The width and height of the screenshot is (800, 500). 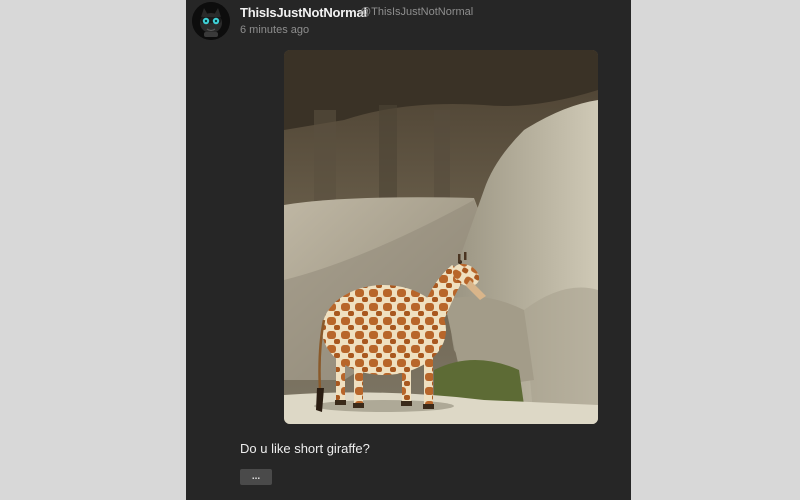 I want to click on author-display-name: ThisIsJustNotNormal, so click(x=303, y=12).